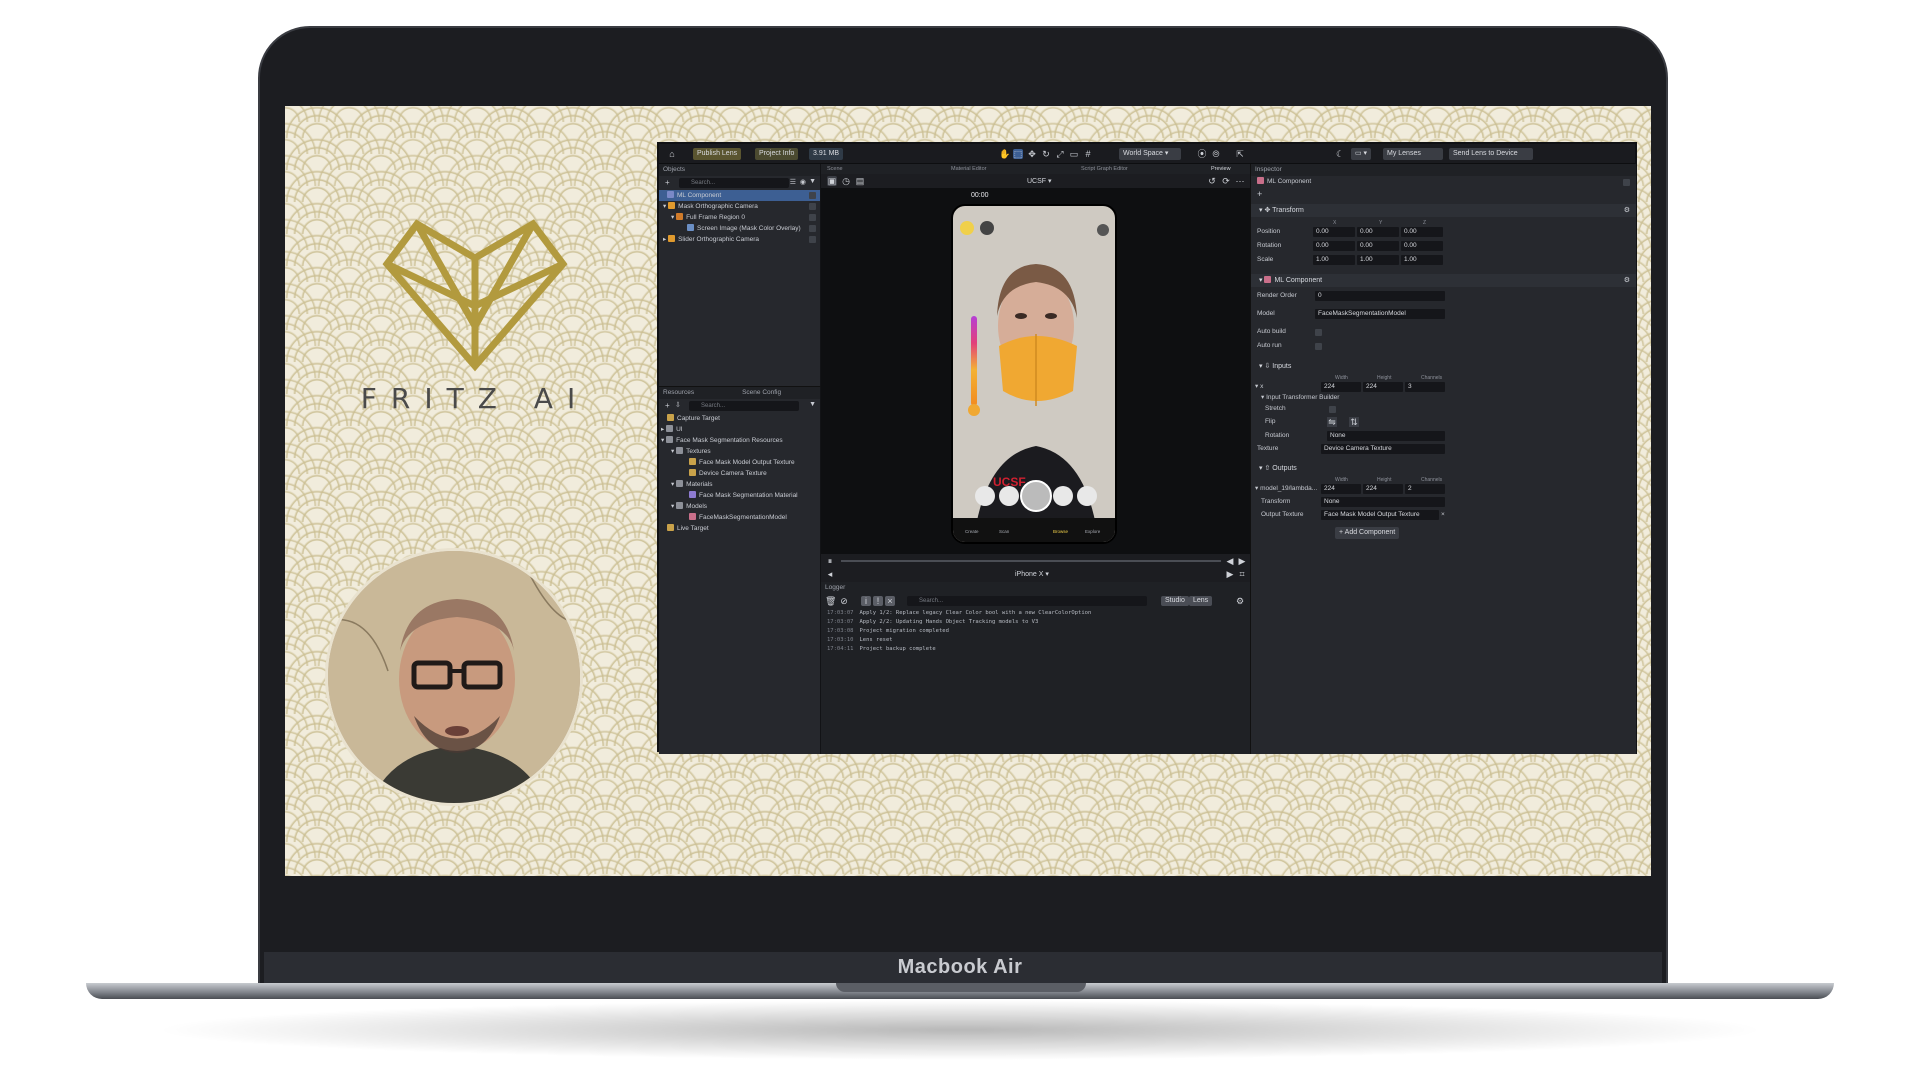  Describe the element at coordinates (739, 440) in the screenshot. I see `resource-item: ▾ Face Mask Segmentation Resources` at that location.